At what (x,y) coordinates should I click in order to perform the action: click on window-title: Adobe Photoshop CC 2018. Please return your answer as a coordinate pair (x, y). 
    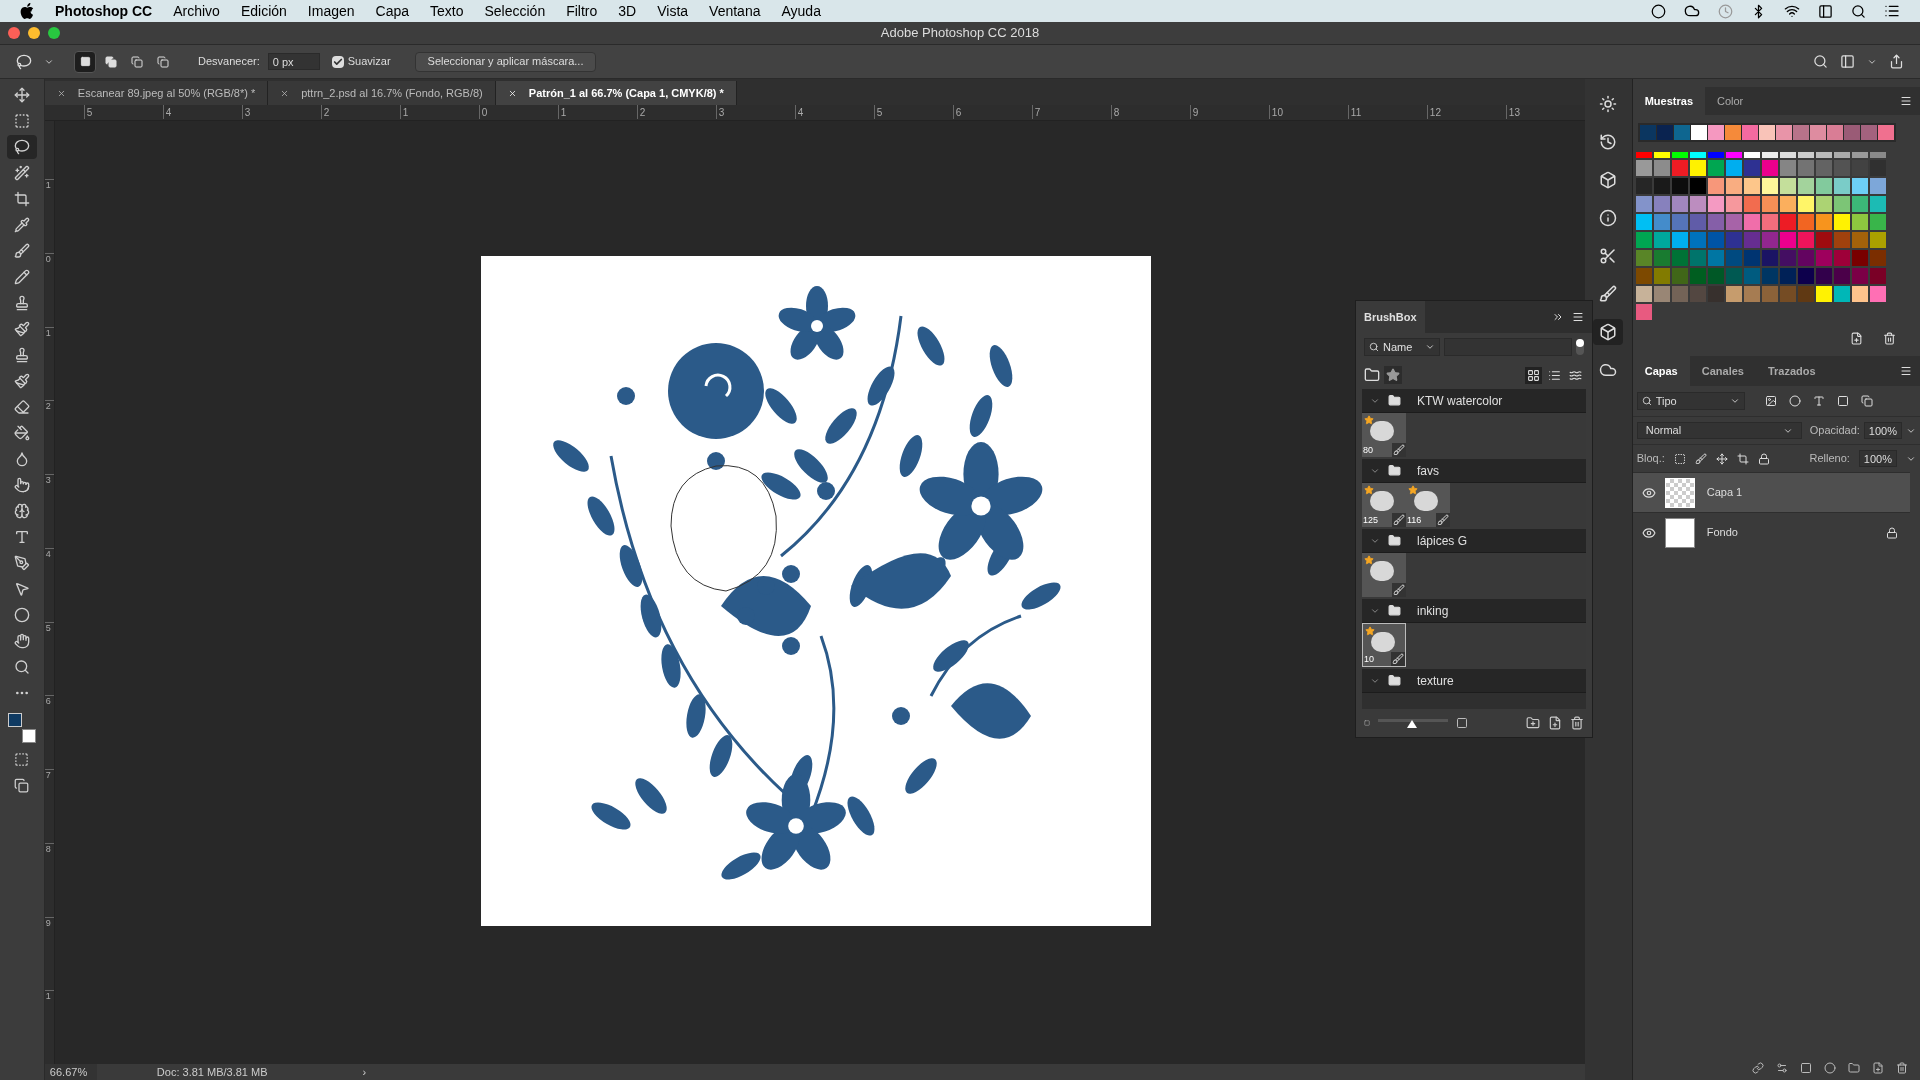
    Looking at the image, I should click on (960, 33).